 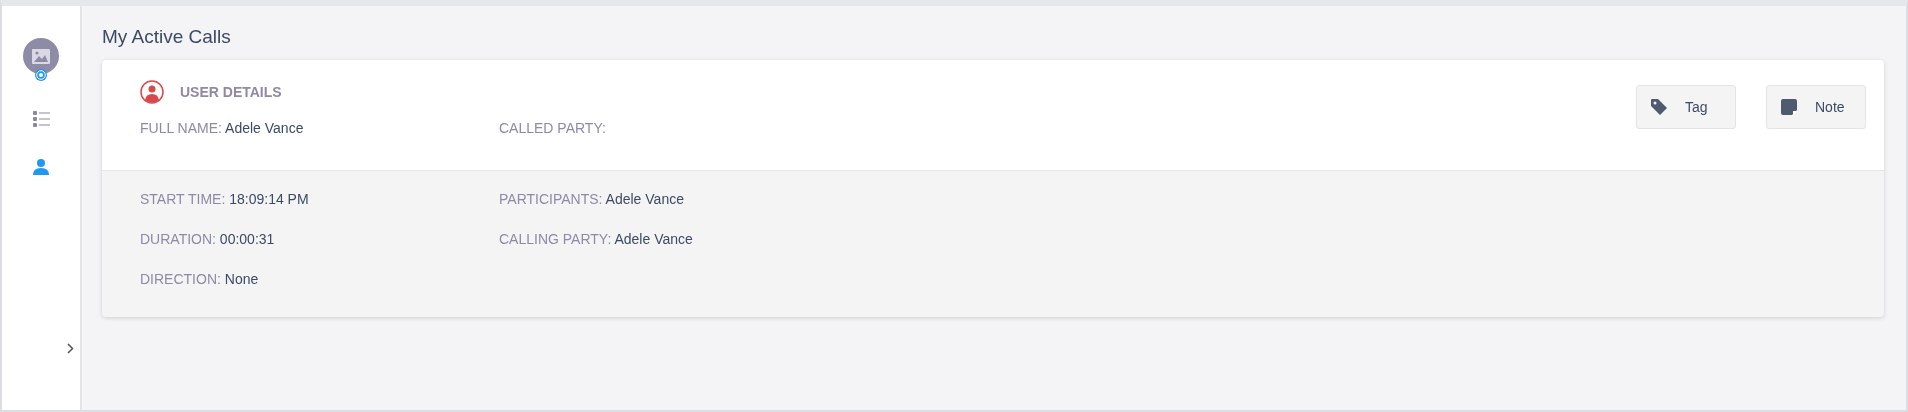 What do you see at coordinates (222, 128) in the screenshot?
I see `field-text: FULL NAME: Adele Vance` at bounding box center [222, 128].